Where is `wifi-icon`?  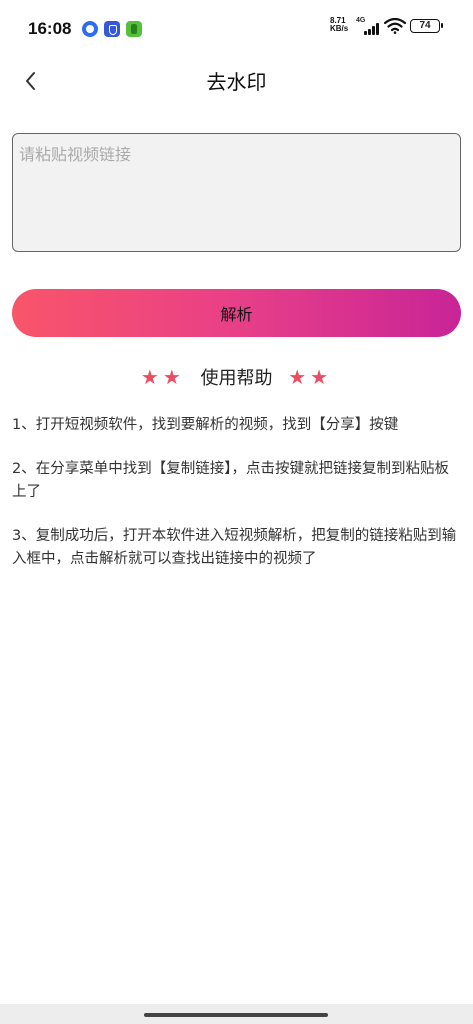
wifi-icon is located at coordinates (395, 25).